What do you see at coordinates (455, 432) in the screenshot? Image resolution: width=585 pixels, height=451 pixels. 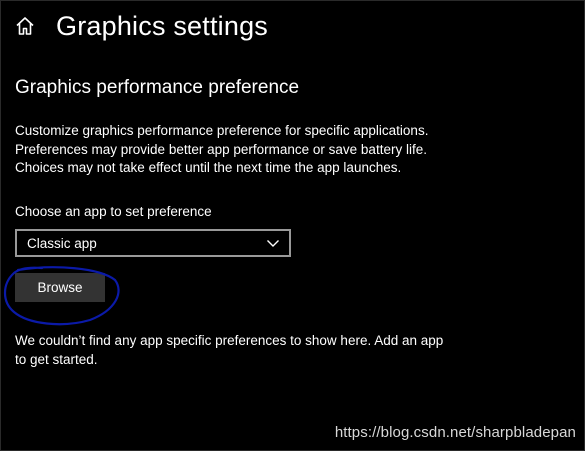 I see `watermark-text: https://blog.csdn.net/sharpbladepan` at bounding box center [455, 432].